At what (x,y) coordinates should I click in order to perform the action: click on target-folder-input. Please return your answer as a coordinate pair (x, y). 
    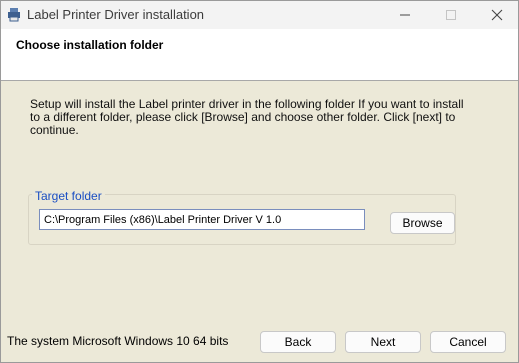
    Looking at the image, I should click on (202, 219).